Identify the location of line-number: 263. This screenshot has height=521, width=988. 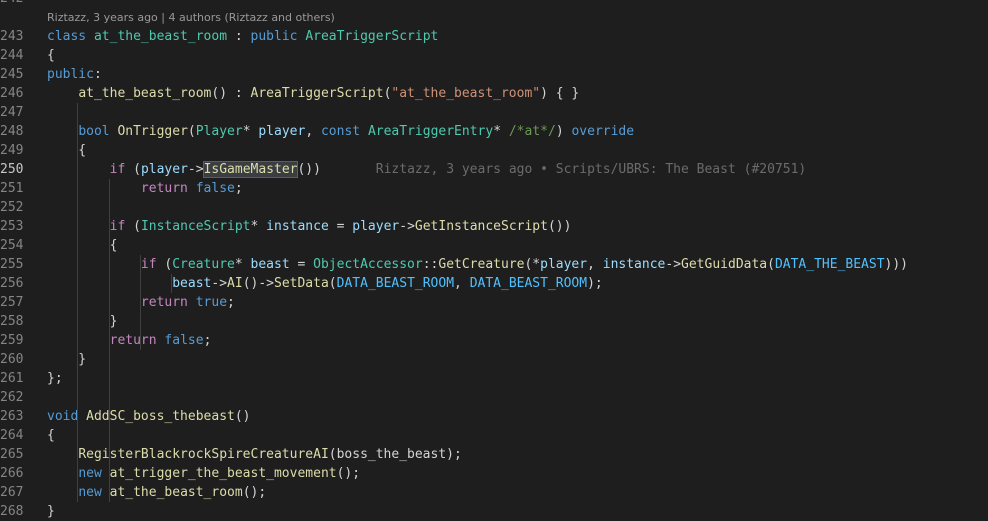
(12, 416).